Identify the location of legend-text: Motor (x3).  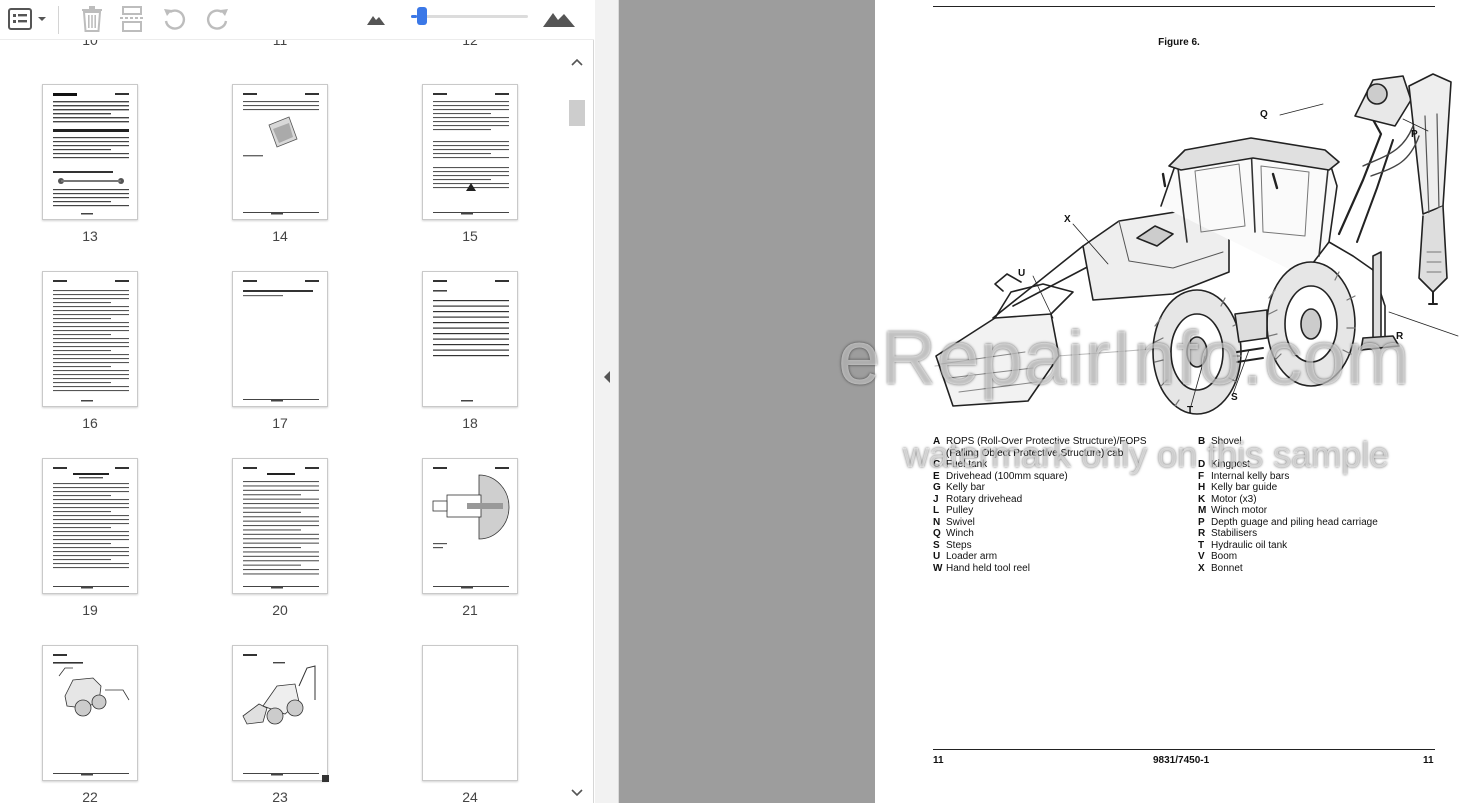
(1234, 499).